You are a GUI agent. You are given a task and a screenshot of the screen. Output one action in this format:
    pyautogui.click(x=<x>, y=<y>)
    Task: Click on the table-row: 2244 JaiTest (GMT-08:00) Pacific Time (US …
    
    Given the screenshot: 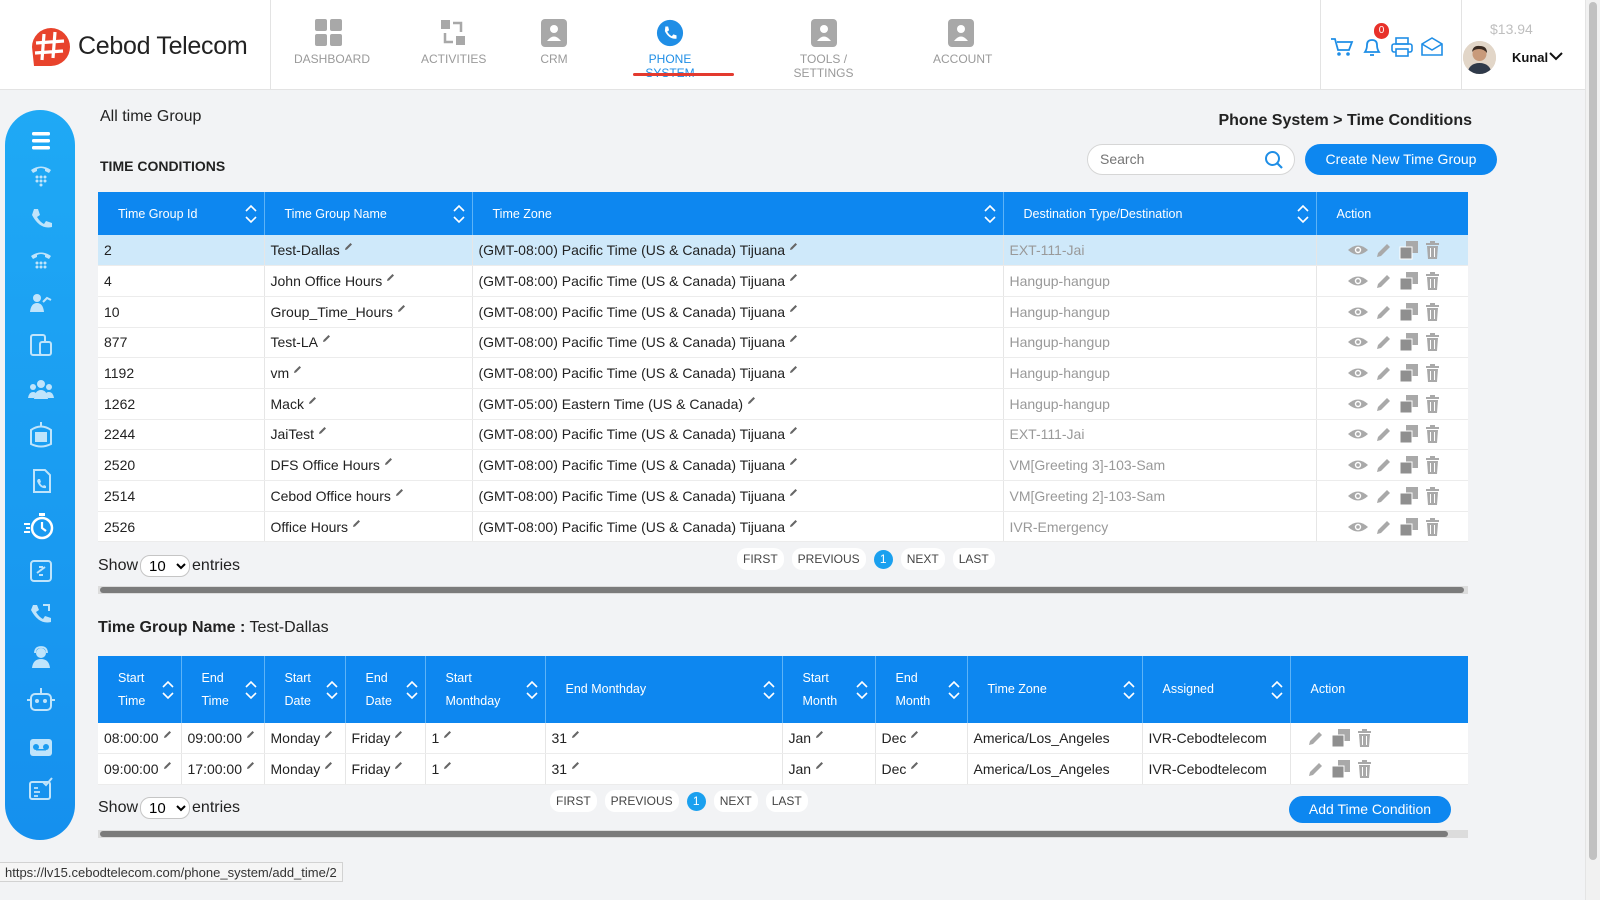 What is the action you would take?
    pyautogui.click(x=783, y=435)
    